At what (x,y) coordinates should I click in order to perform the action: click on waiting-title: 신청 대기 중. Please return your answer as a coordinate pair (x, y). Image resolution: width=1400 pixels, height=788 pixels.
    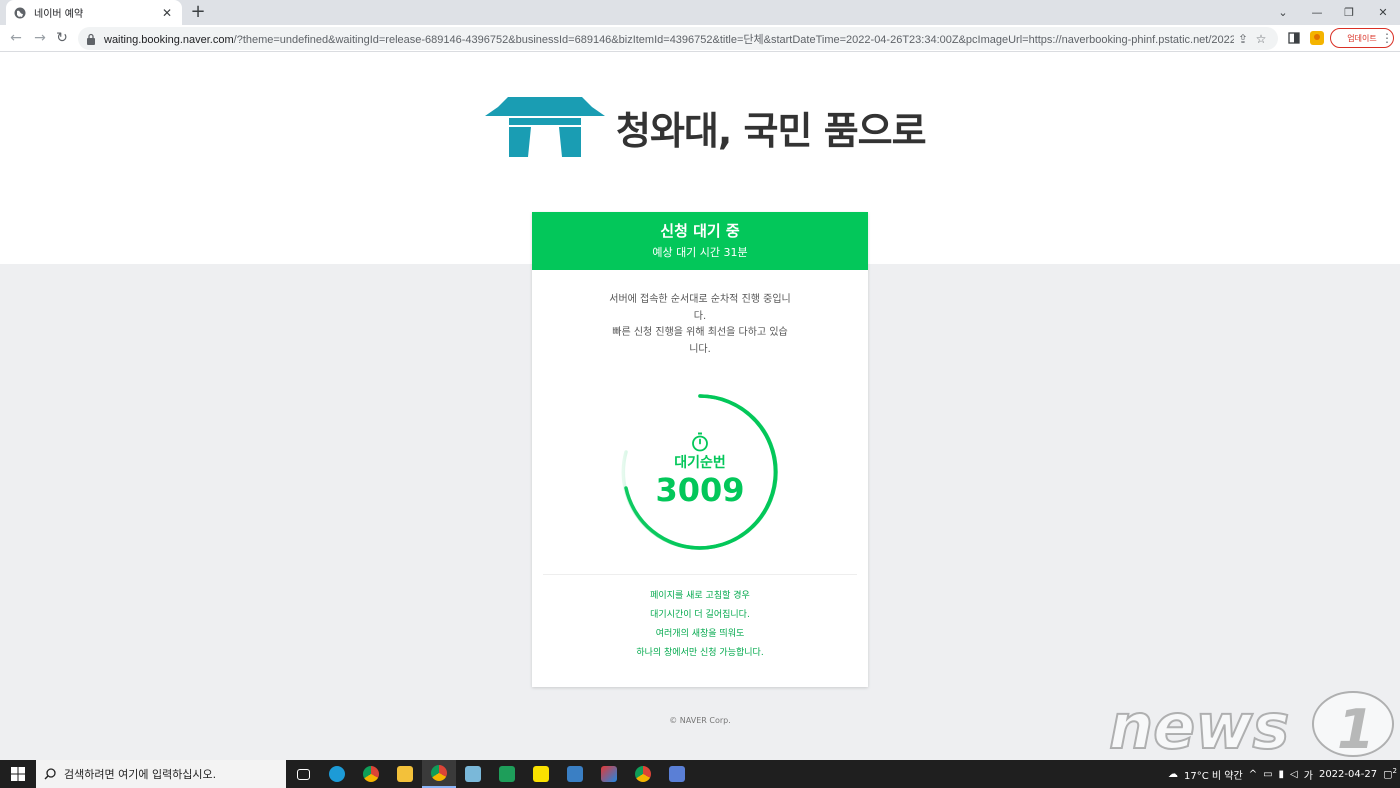
    Looking at the image, I should click on (700, 231).